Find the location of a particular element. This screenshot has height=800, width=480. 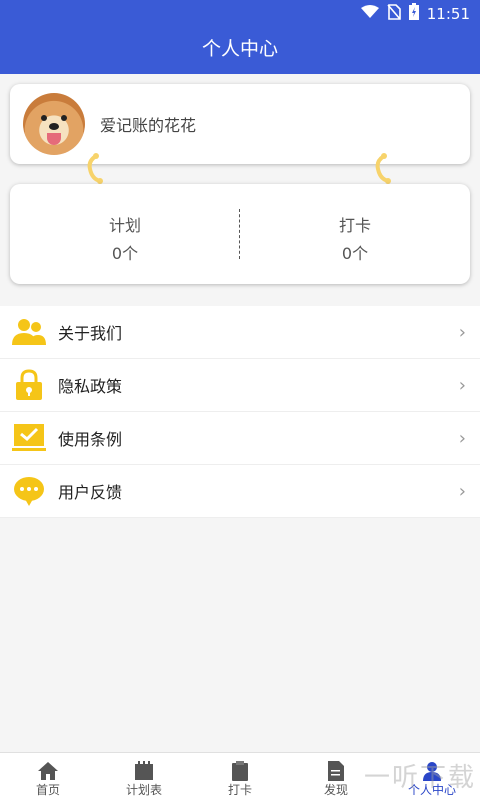

bottom-tab-bar: 首页 计划表 打卡 发现 个人中心 is located at coordinates (240, 776).